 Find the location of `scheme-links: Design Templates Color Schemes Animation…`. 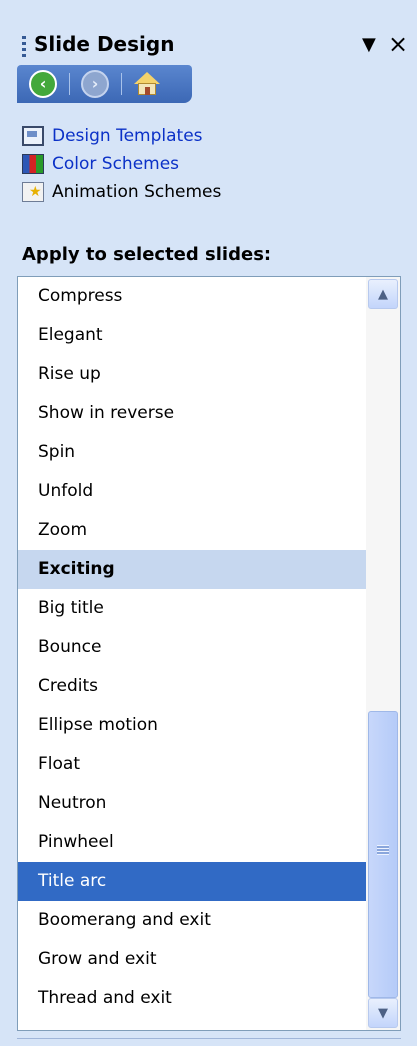

scheme-links: Design Templates Color Schemes Animation… is located at coordinates (121, 164).